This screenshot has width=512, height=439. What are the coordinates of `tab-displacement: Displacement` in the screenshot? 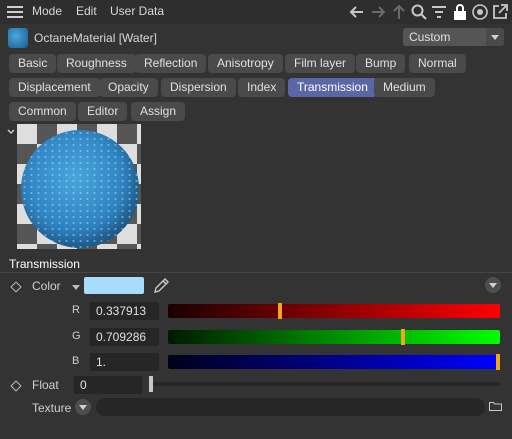 It's located at (54, 87).